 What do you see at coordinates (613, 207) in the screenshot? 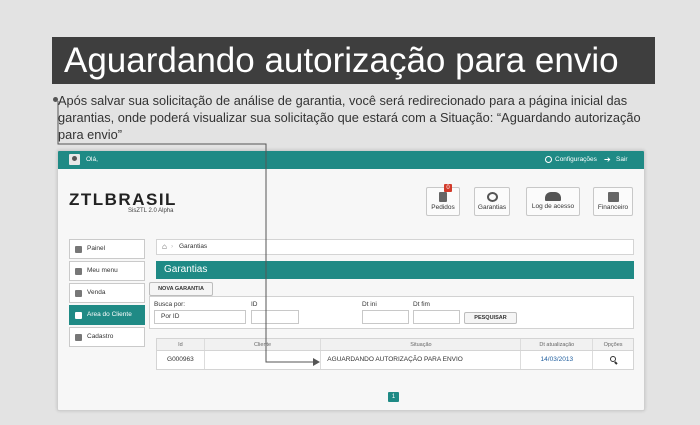
I see `module-finance-label: Financeiro` at bounding box center [613, 207].